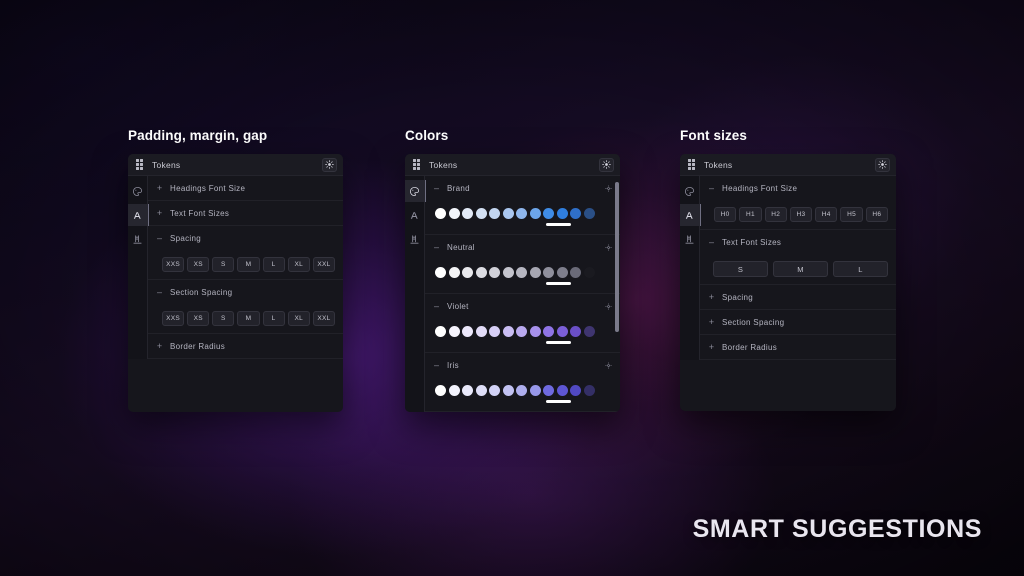 This screenshot has height=576, width=1024. What do you see at coordinates (522, 188) in the screenshot?
I see `color-group-row-brand: – Brand` at bounding box center [522, 188].